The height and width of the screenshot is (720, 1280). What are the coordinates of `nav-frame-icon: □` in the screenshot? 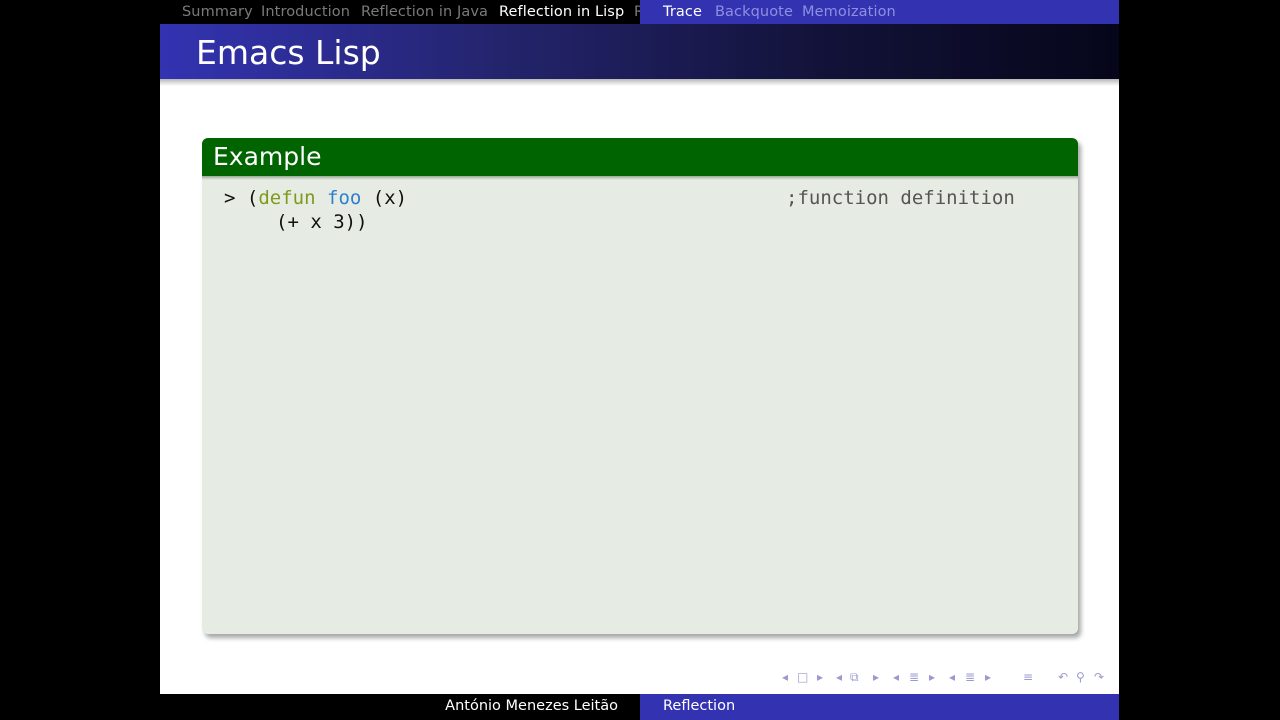 It's located at (802, 677).